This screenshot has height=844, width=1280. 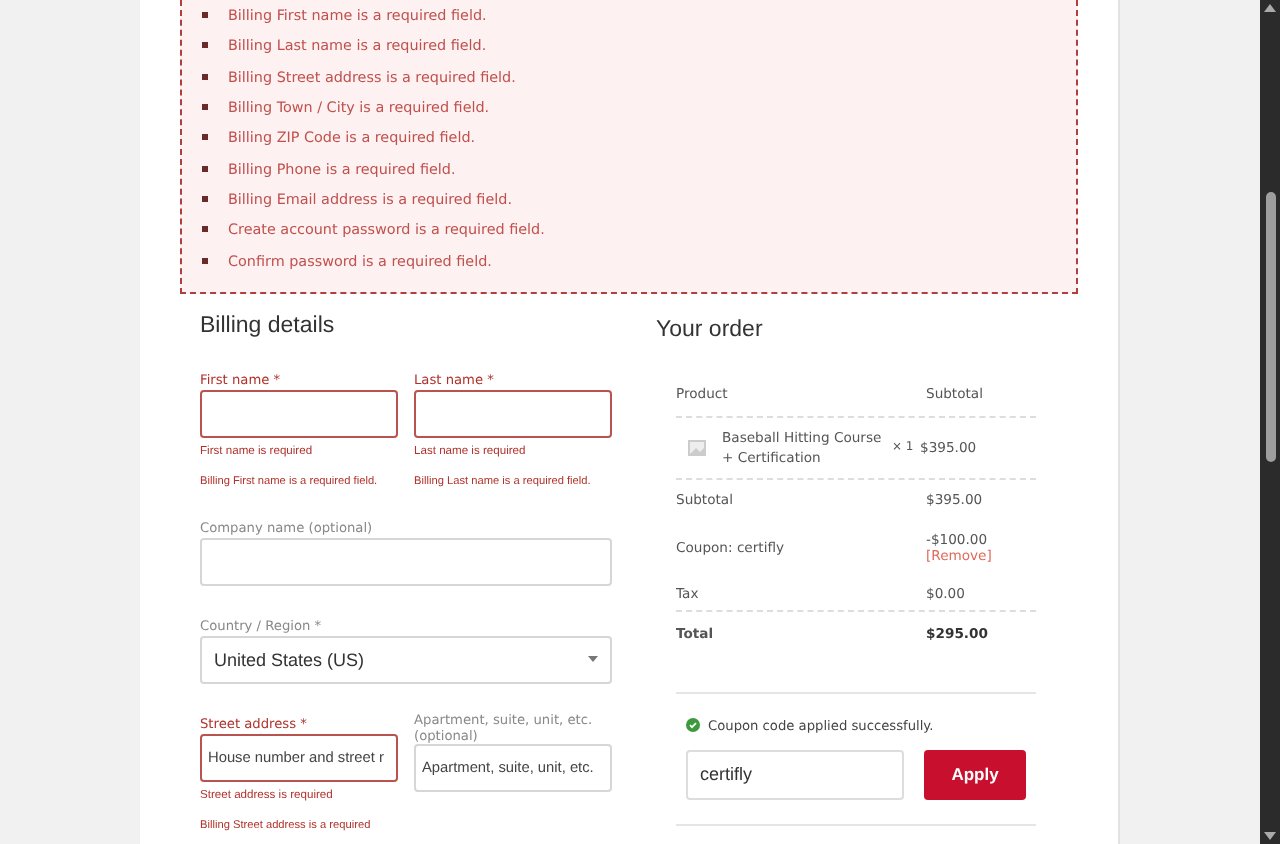 I want to click on scrollbar, so click(x=1270, y=422).